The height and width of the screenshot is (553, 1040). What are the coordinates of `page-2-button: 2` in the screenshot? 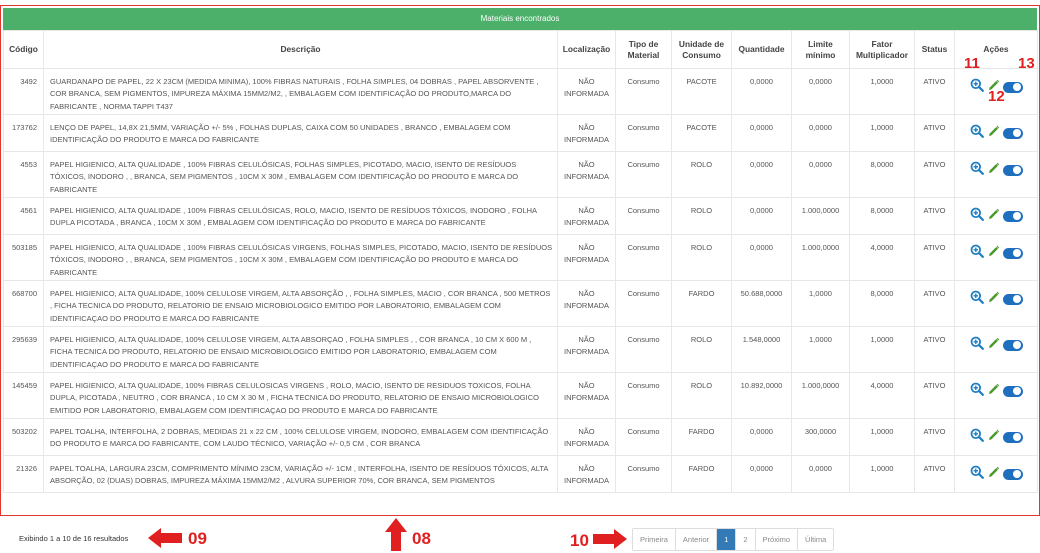 It's located at (746, 539).